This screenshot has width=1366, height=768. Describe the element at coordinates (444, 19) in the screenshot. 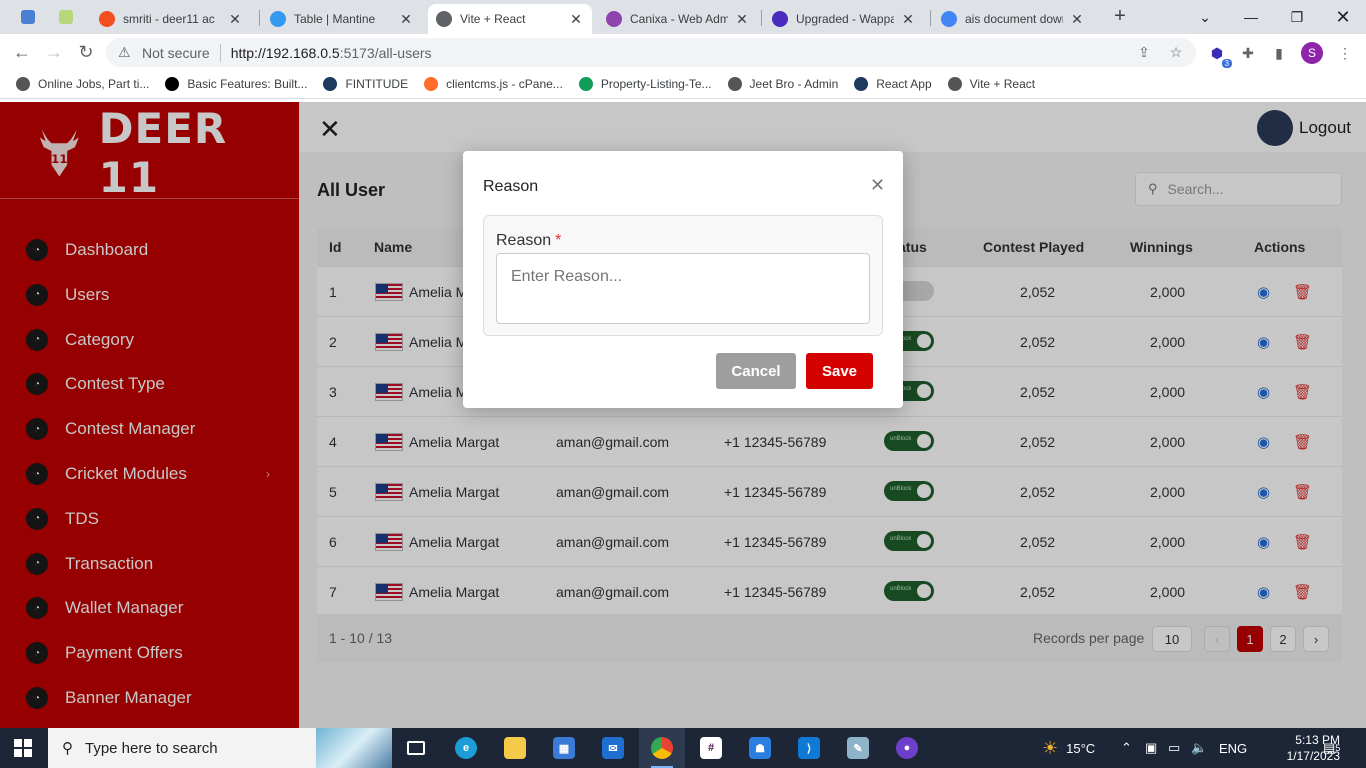

I see `globe-icon` at that location.